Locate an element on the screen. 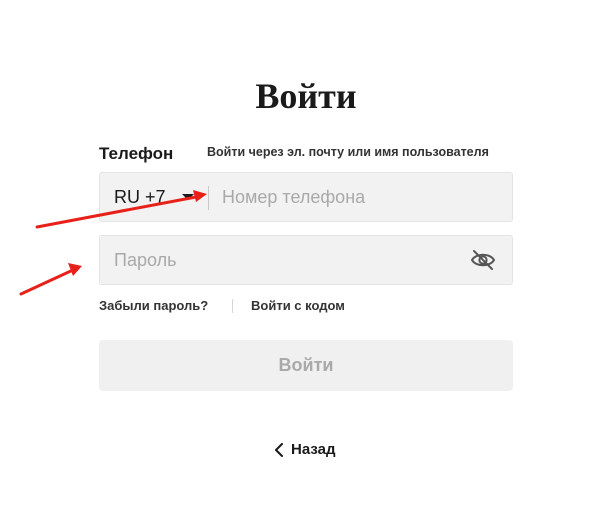  login-with-code-link: Войти с кодом is located at coordinates (298, 306).